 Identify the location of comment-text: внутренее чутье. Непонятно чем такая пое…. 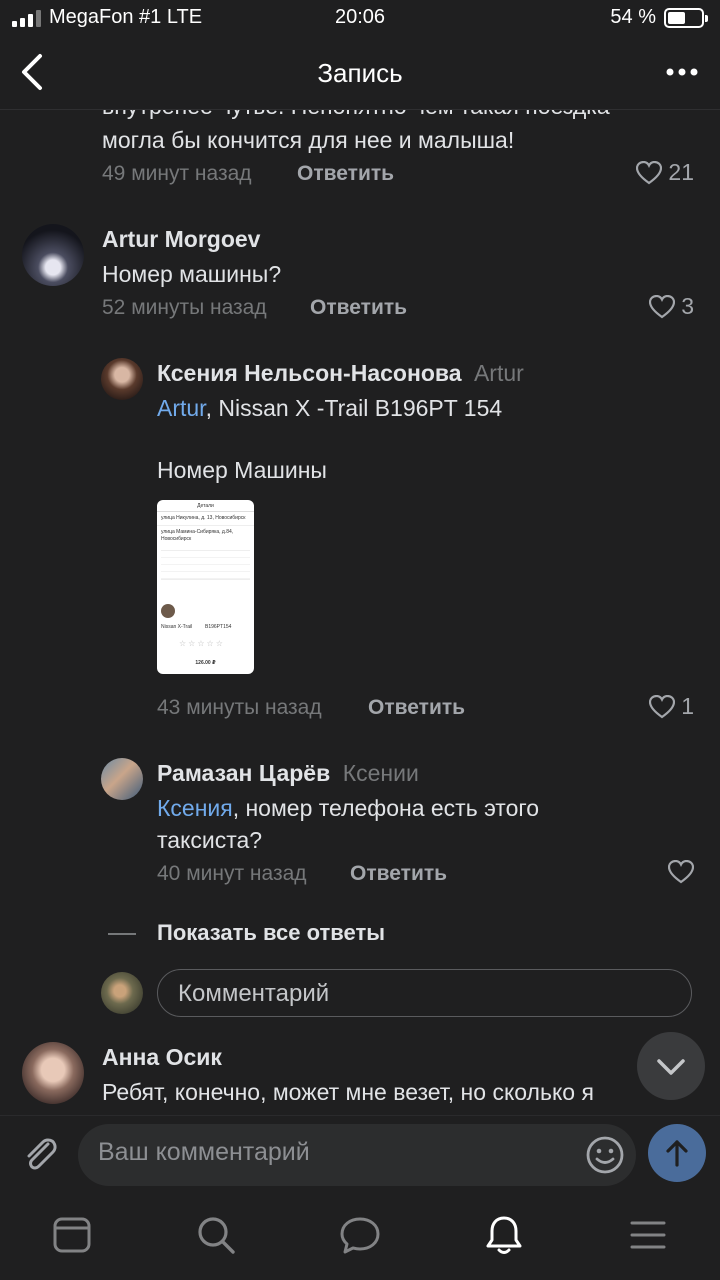
(356, 116).